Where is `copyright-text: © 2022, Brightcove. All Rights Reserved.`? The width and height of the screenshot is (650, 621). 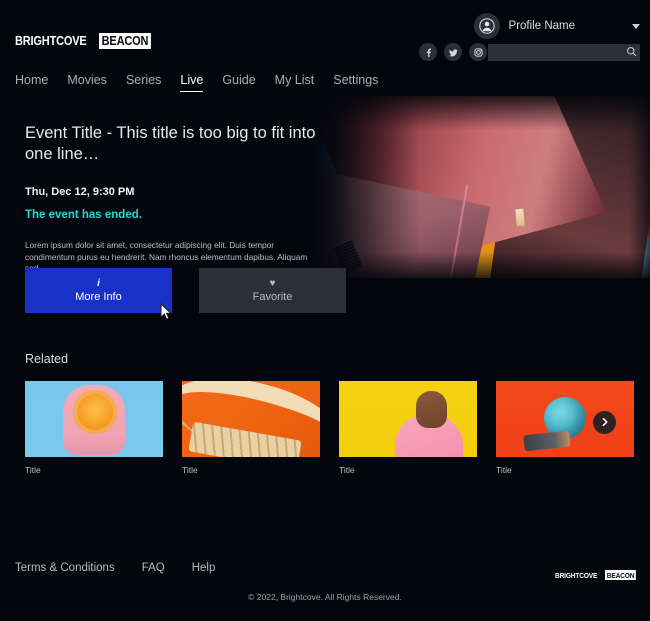
copyright-text: © 2022, Brightcove. All Rights Reserved. is located at coordinates (325, 597).